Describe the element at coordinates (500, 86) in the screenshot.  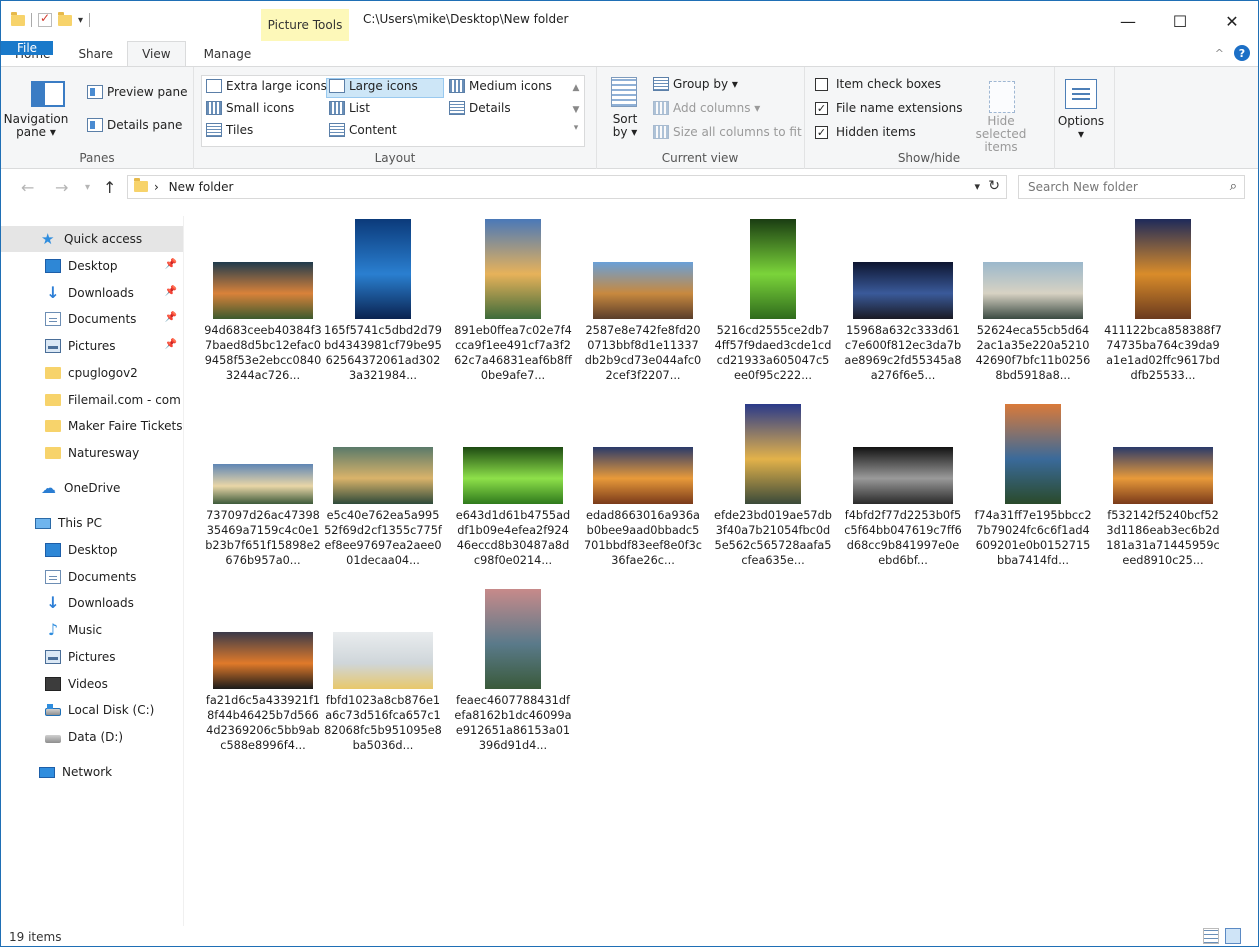
I see `medium-icons-option: Medium icons` at that location.